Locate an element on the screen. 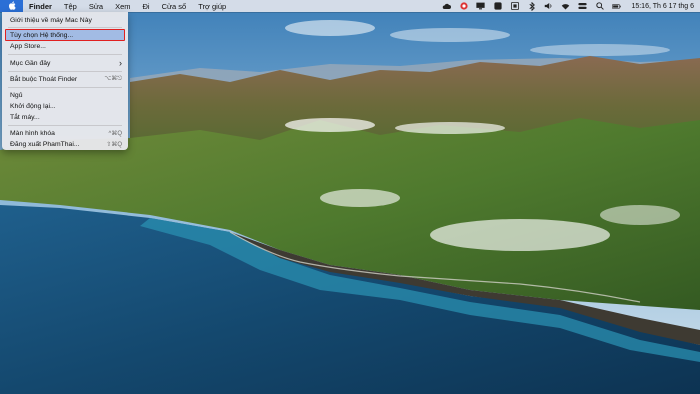  menu-go: Đi is located at coordinates (145, 6).